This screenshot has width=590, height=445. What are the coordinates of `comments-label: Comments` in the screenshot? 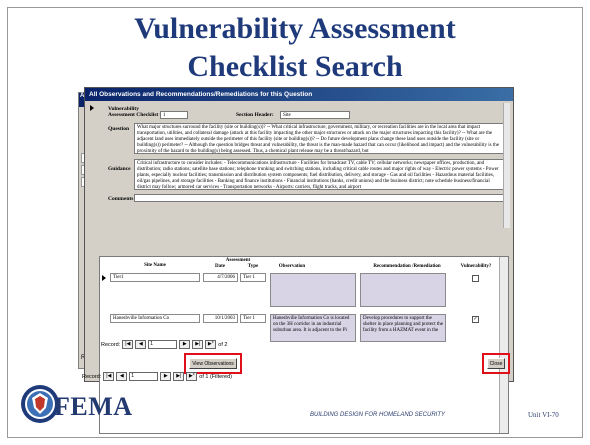 It's located at (121, 199).